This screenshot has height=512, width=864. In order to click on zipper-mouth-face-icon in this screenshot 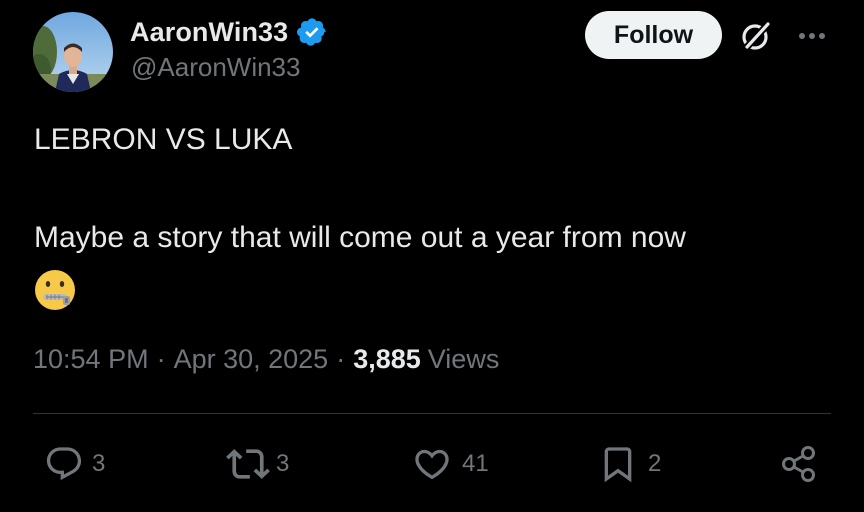, I will do `click(55, 290)`.